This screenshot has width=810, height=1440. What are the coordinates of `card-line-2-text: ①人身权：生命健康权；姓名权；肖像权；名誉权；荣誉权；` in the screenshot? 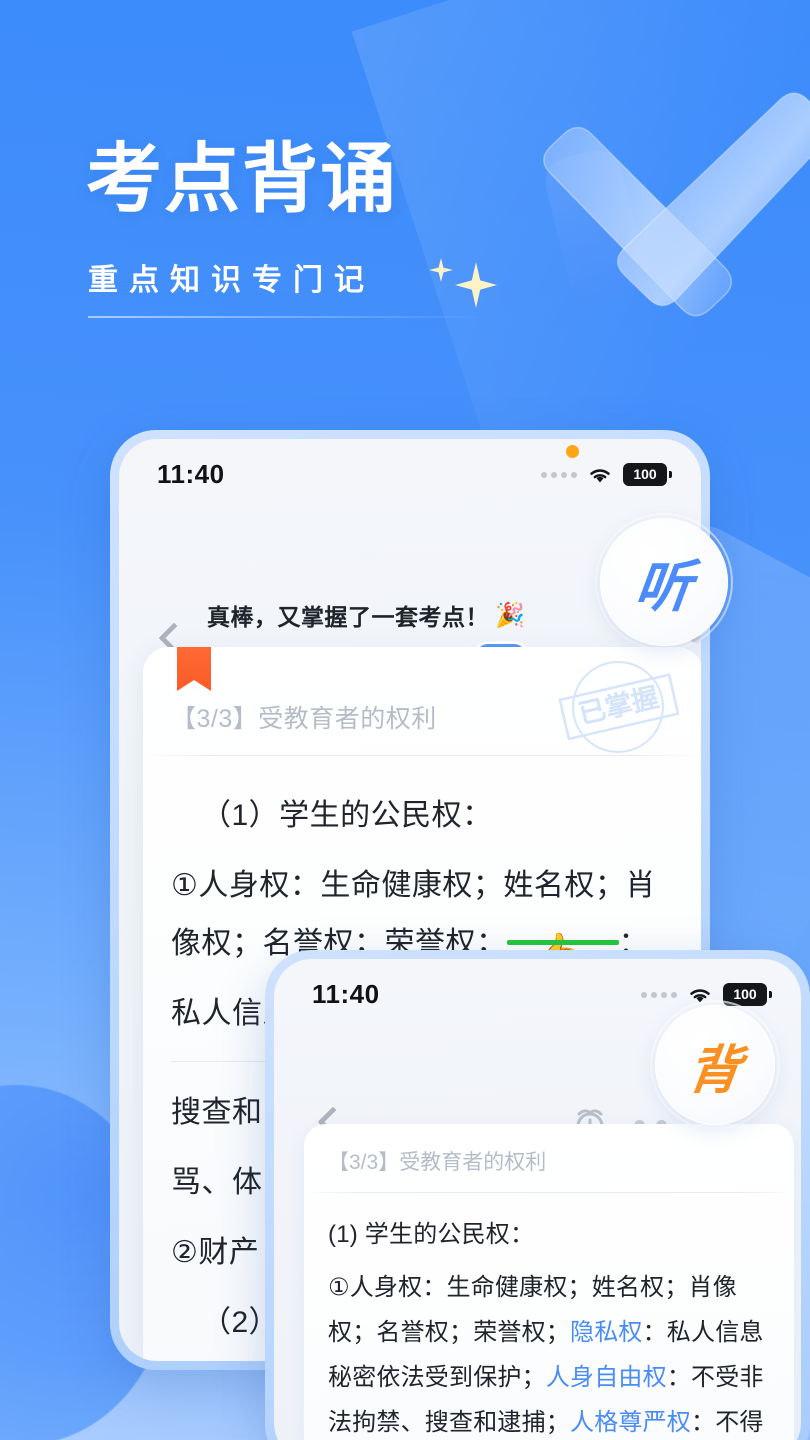 It's located at (413, 914).